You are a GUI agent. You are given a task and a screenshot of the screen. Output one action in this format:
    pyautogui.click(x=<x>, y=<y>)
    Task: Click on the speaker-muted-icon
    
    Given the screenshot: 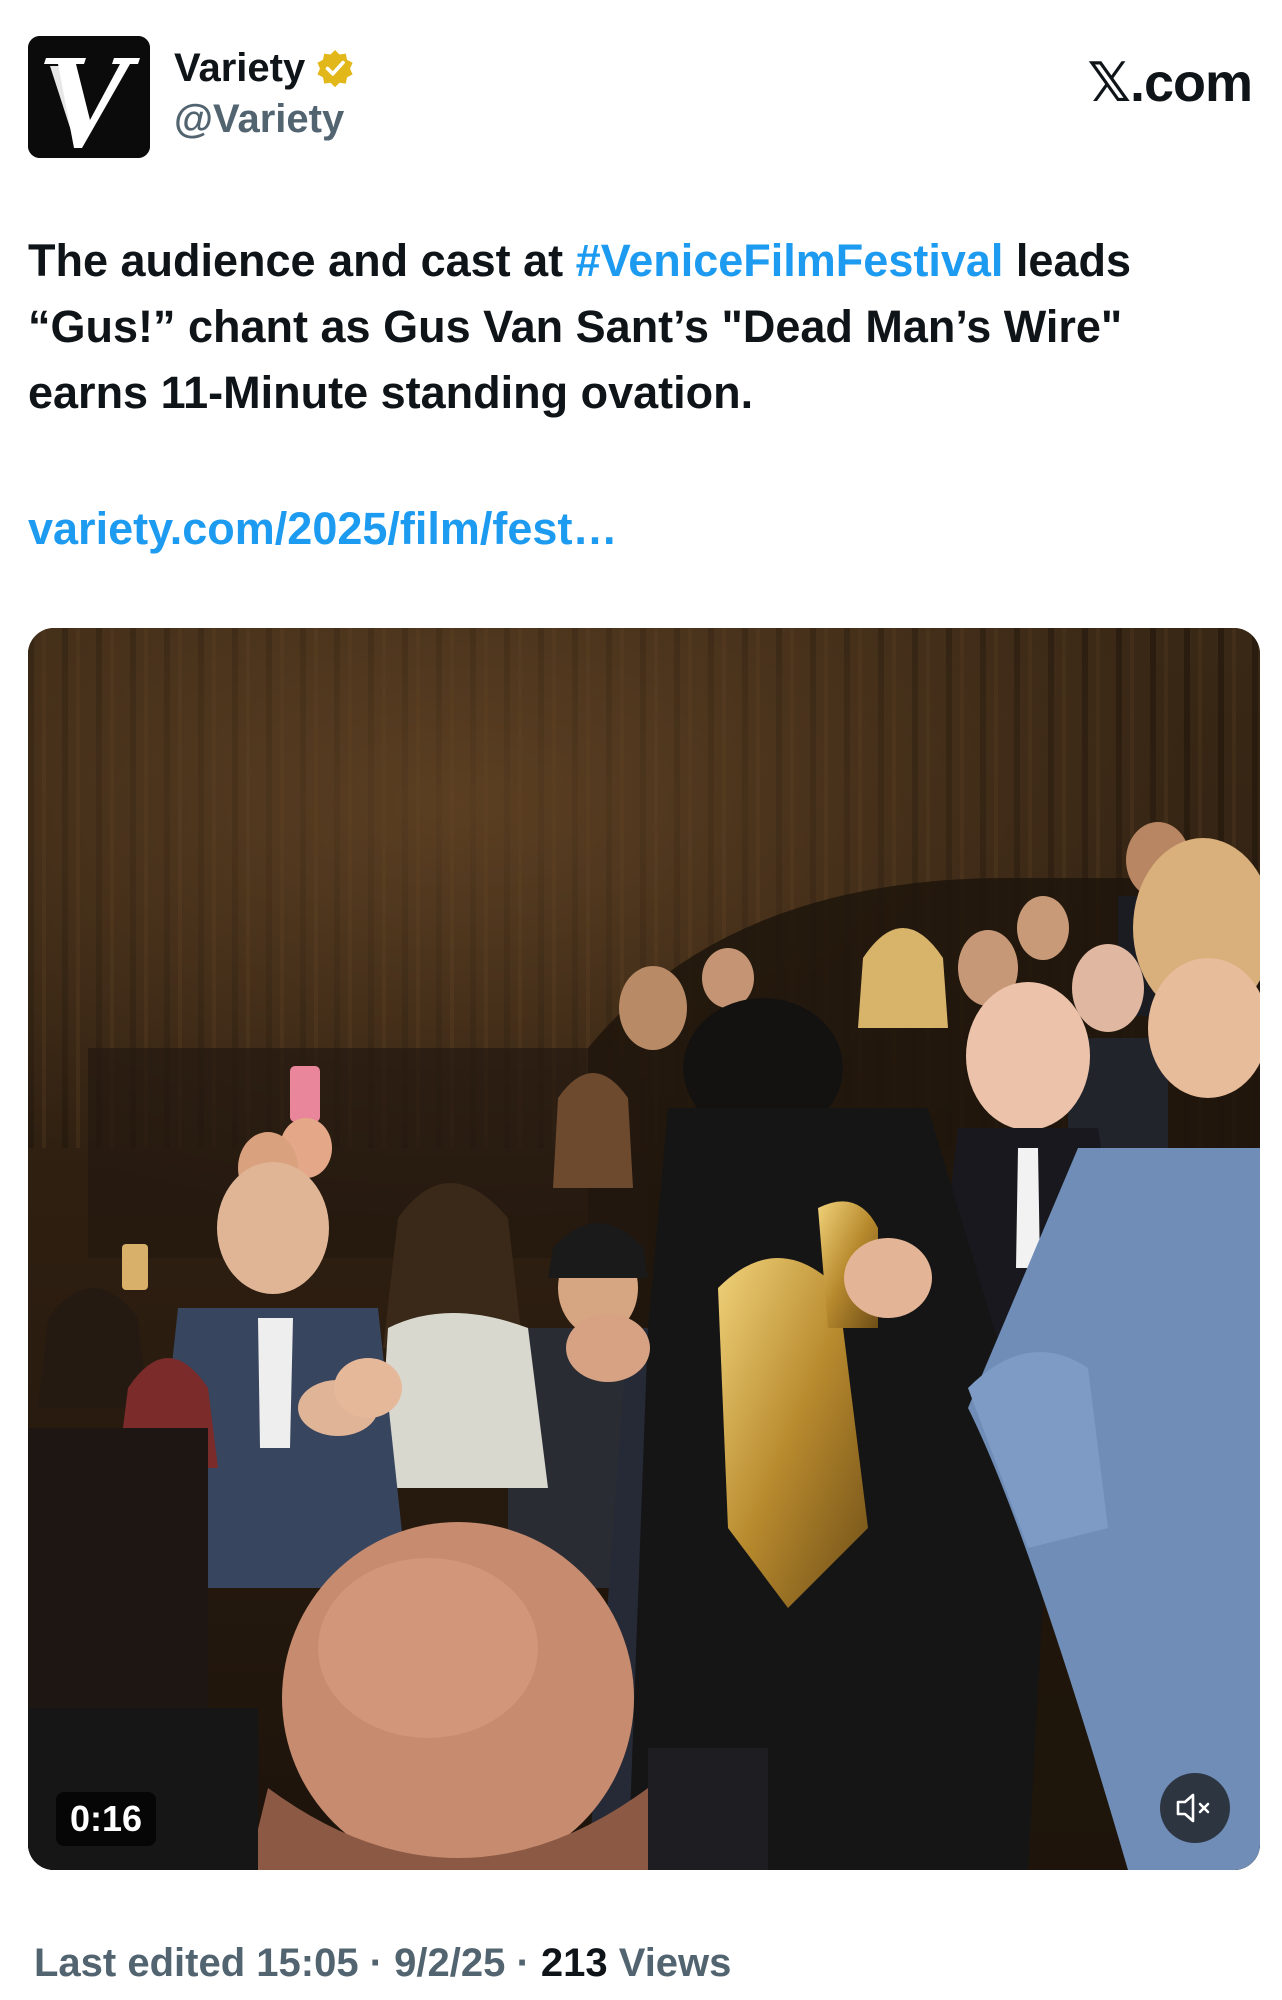 What is the action you would take?
    pyautogui.click(x=1193, y=1808)
    